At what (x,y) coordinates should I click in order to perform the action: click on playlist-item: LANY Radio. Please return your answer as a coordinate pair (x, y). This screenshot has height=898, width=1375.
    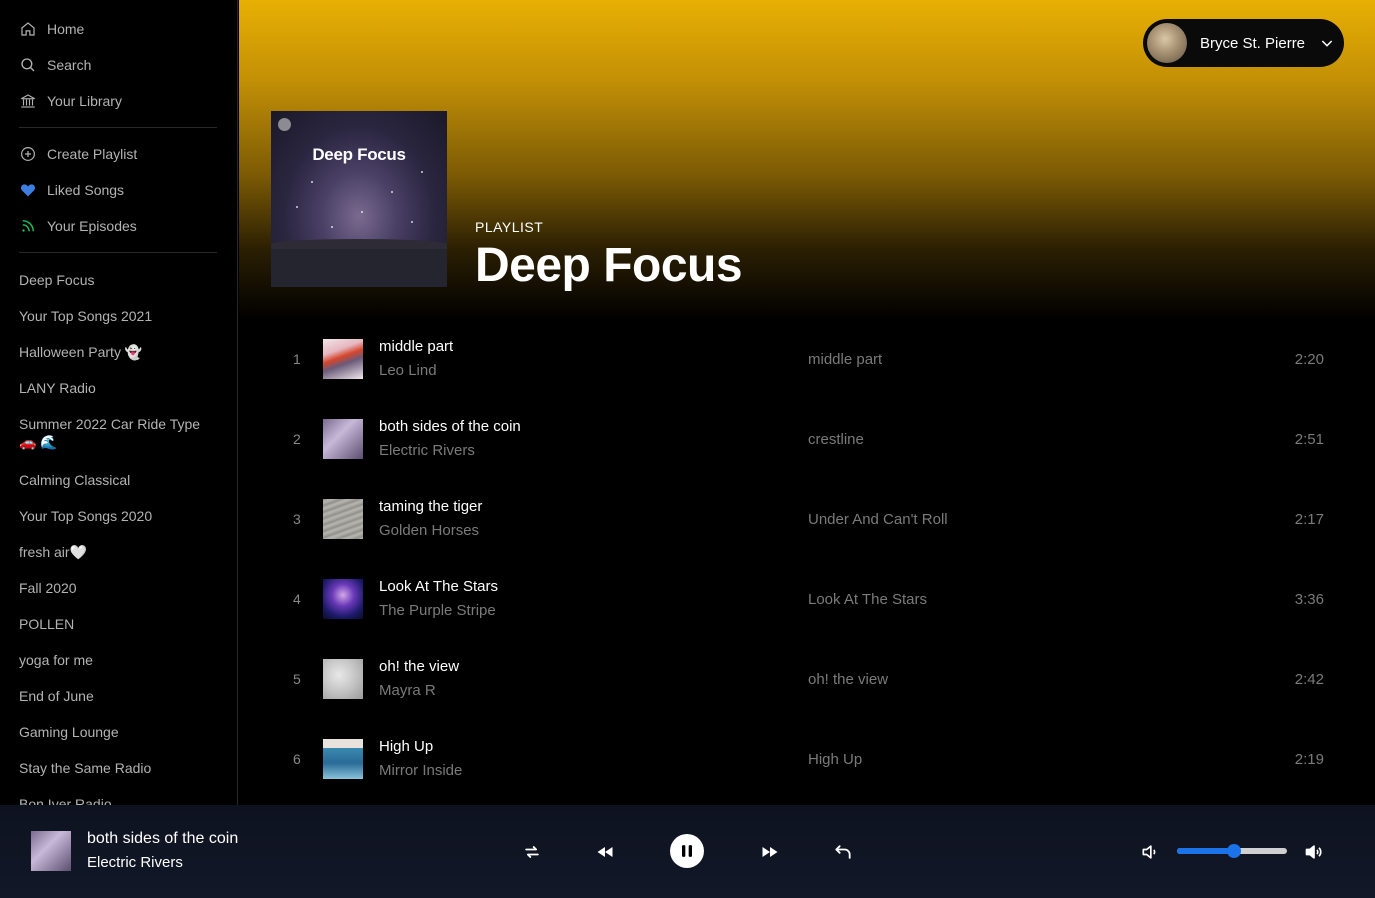
    Looking at the image, I should click on (118, 387).